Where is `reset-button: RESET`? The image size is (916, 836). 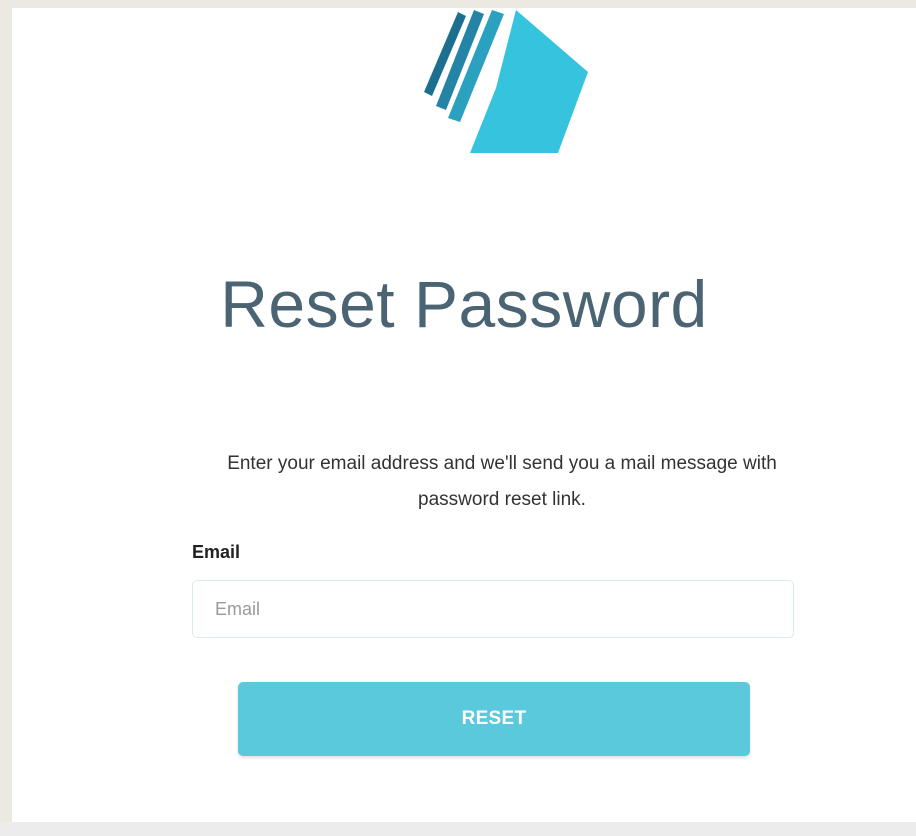 reset-button: RESET is located at coordinates (494, 719).